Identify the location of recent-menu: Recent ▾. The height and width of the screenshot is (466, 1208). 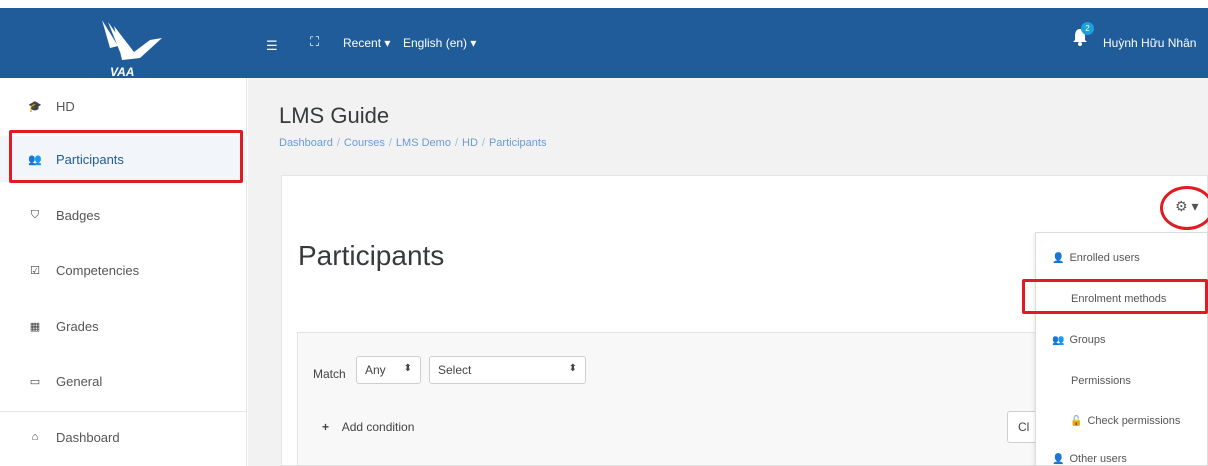
(366, 43).